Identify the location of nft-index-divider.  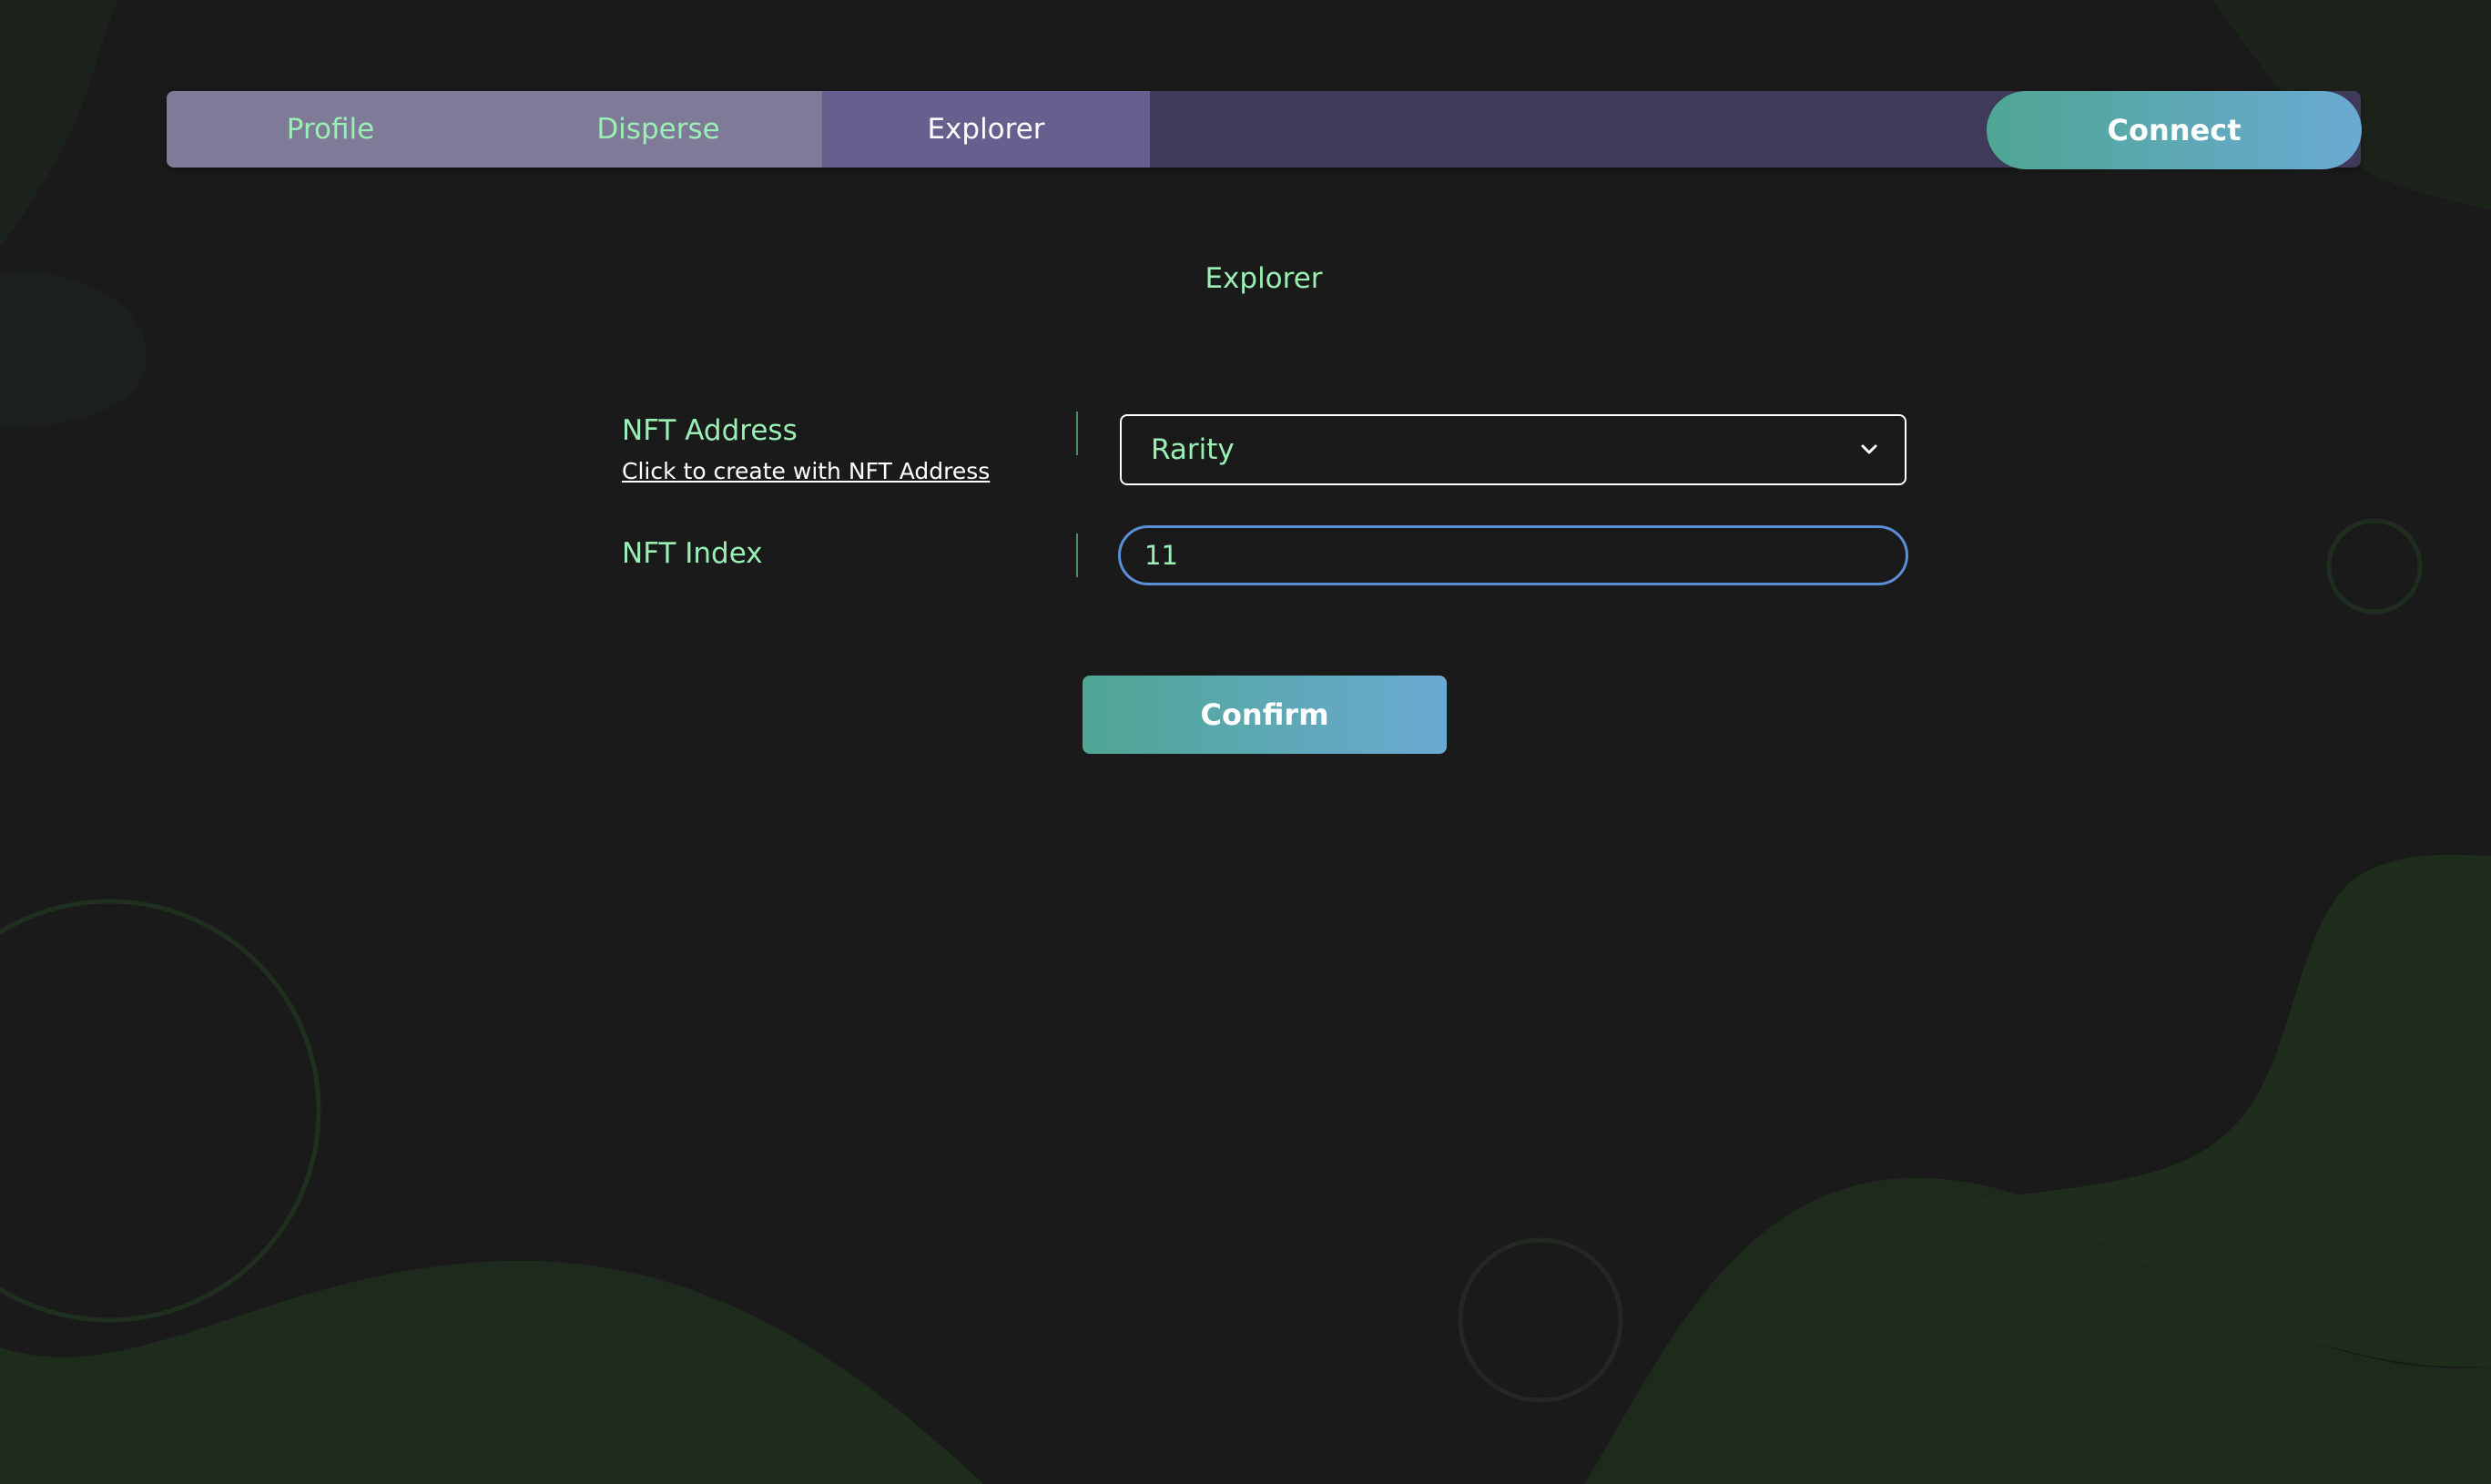
(1077, 555).